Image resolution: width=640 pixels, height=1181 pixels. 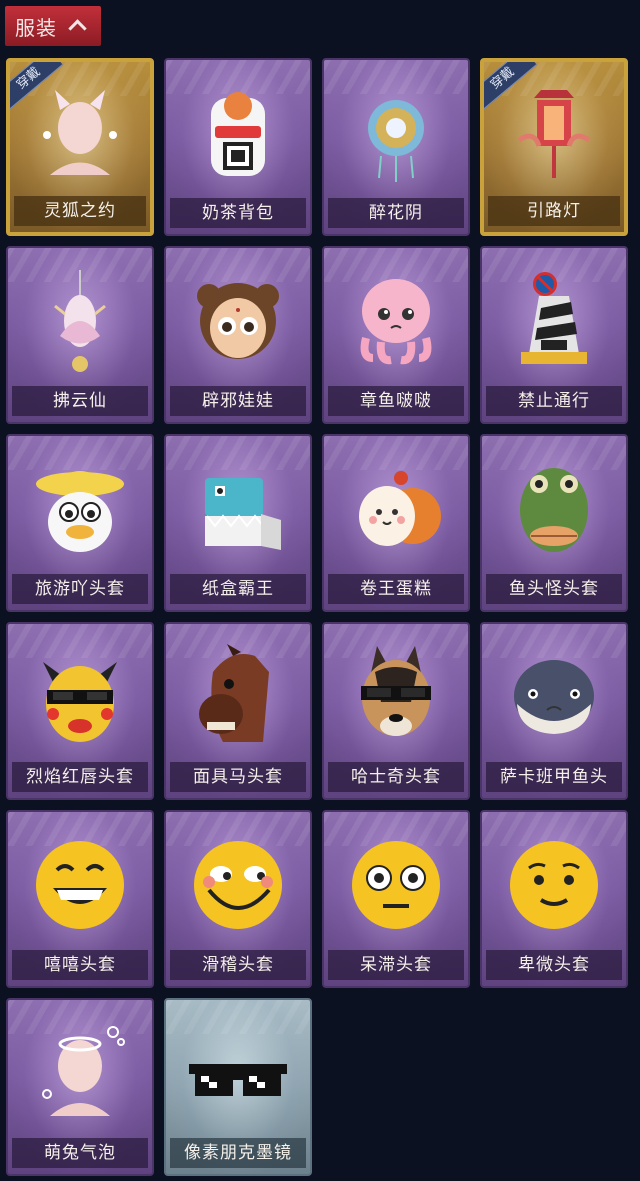 I want to click on humble-emoji-icon, so click(x=554, y=885).